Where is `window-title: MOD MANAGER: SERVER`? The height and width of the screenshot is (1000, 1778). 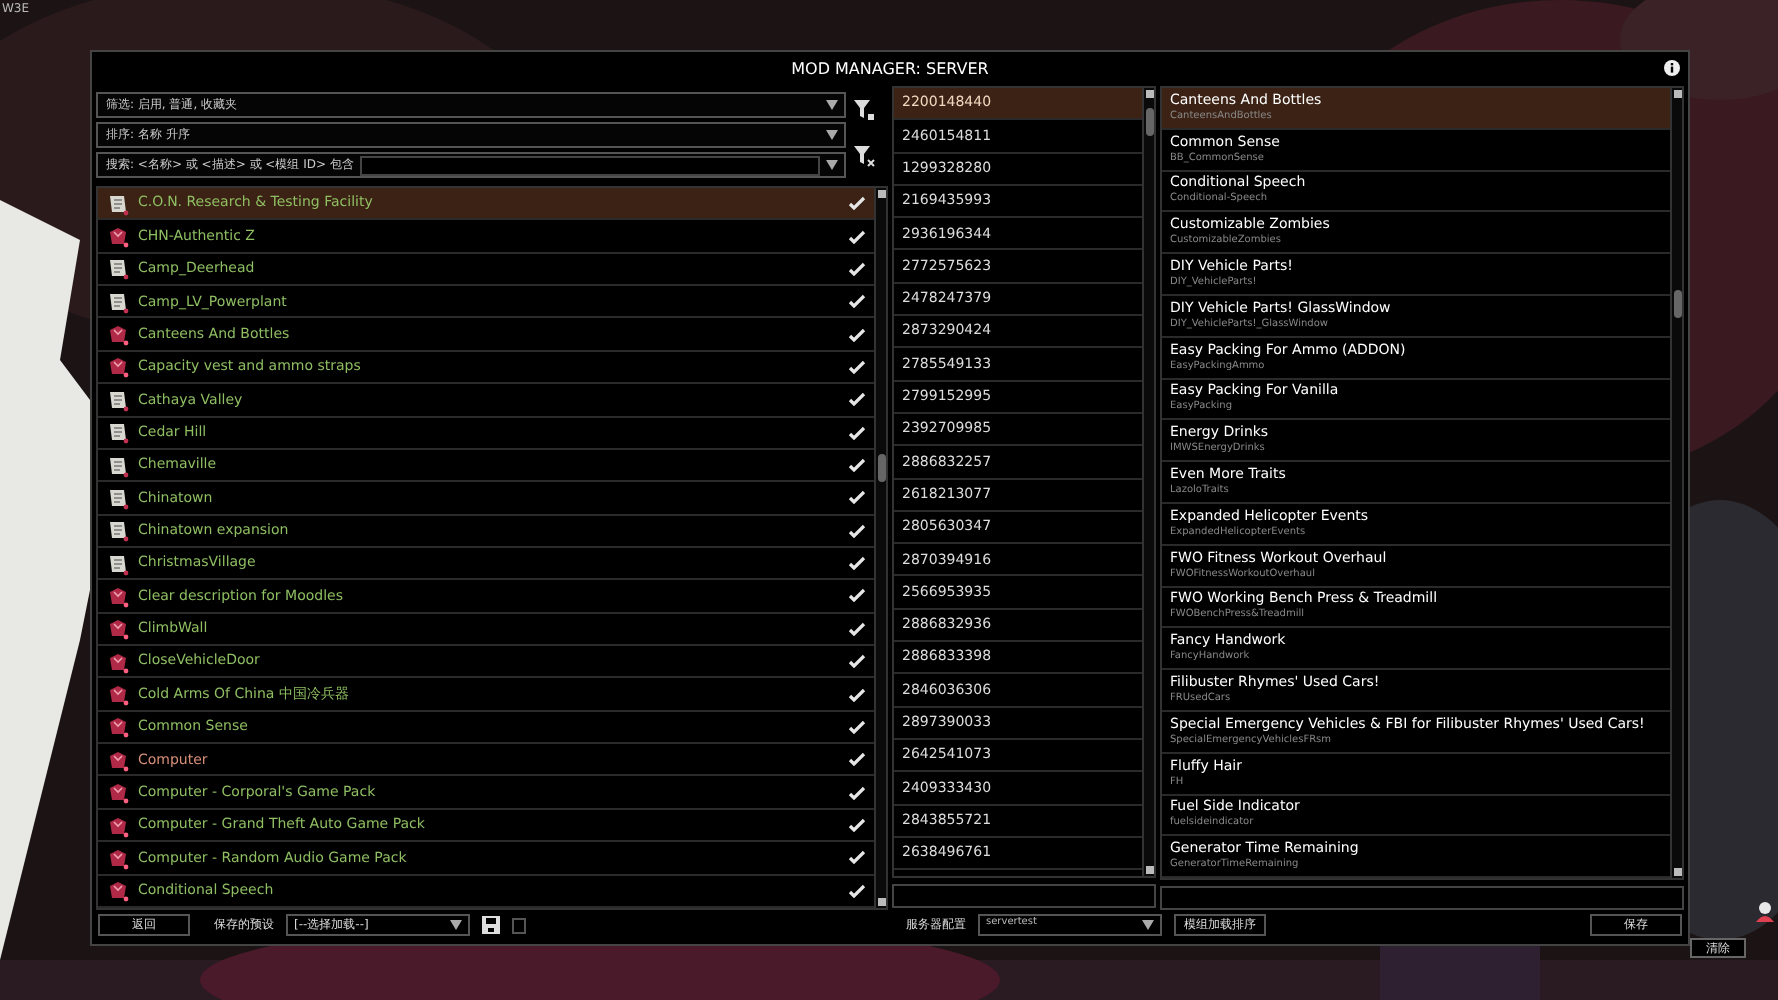
window-title: MOD MANAGER: SERVER is located at coordinates (890, 69).